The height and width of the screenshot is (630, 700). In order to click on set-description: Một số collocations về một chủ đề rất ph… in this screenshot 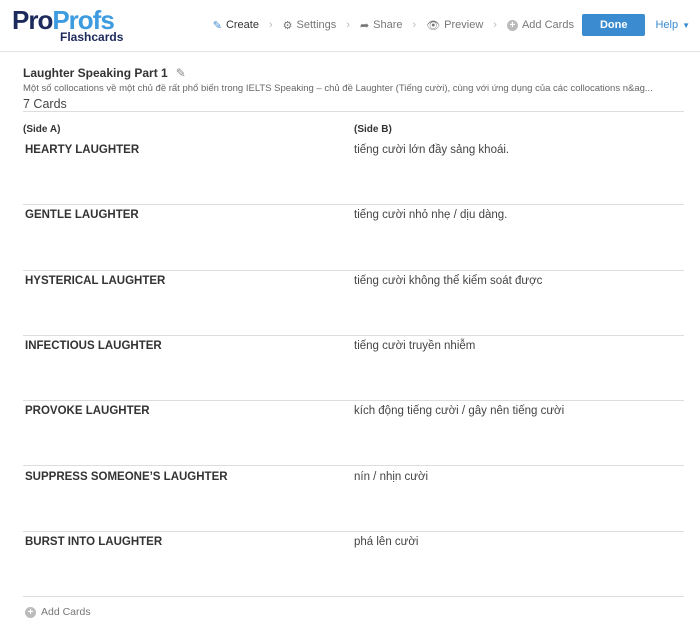, I will do `click(338, 88)`.